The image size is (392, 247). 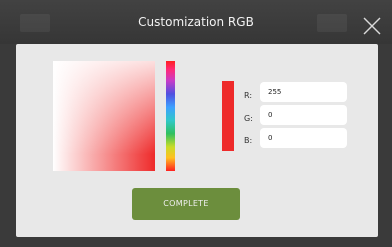 I want to click on close-icon, so click(x=372, y=26).